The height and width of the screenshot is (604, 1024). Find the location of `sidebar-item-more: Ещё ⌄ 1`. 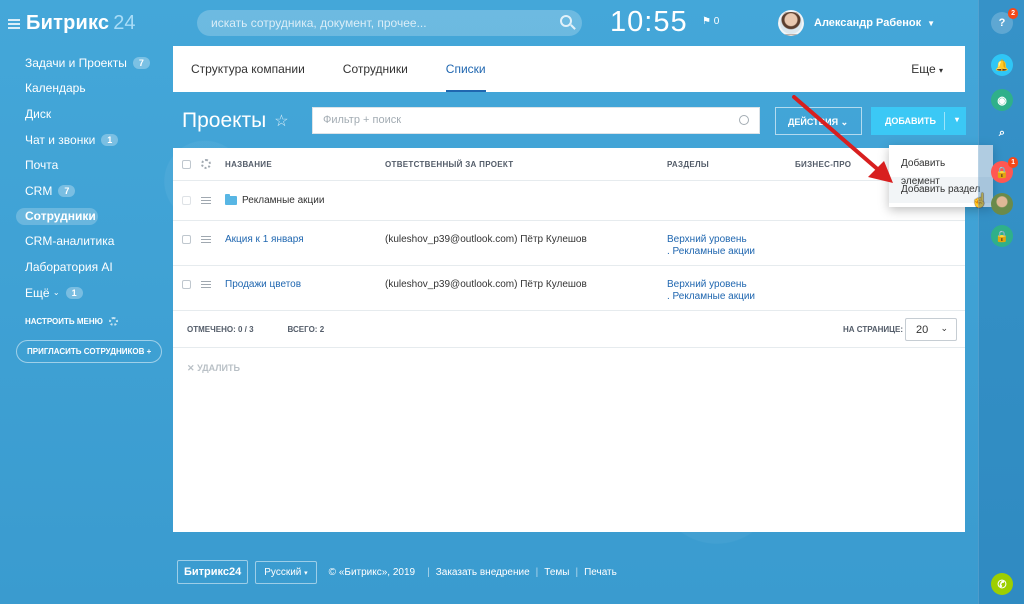

sidebar-item-more: Ещё ⌄ 1 is located at coordinates (91, 293).